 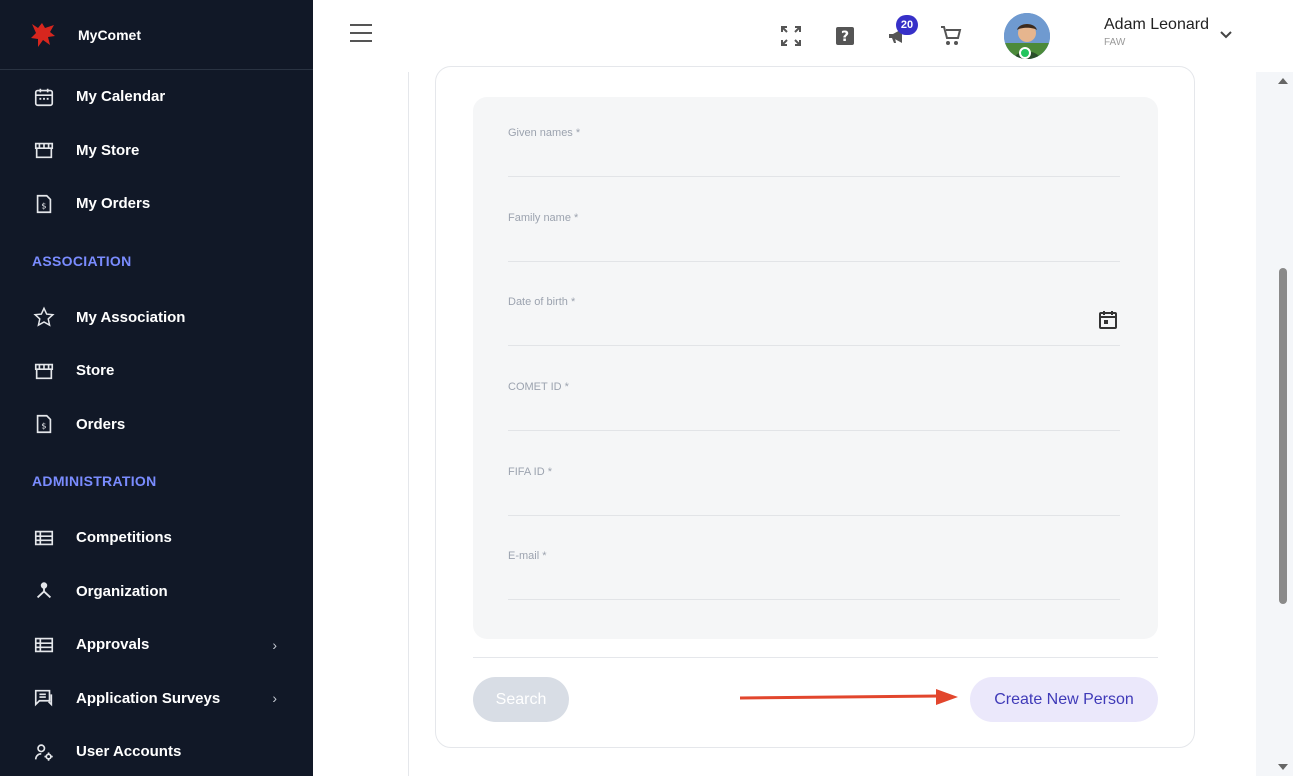 I want to click on sidebar-item-label: Store, so click(x=95, y=371).